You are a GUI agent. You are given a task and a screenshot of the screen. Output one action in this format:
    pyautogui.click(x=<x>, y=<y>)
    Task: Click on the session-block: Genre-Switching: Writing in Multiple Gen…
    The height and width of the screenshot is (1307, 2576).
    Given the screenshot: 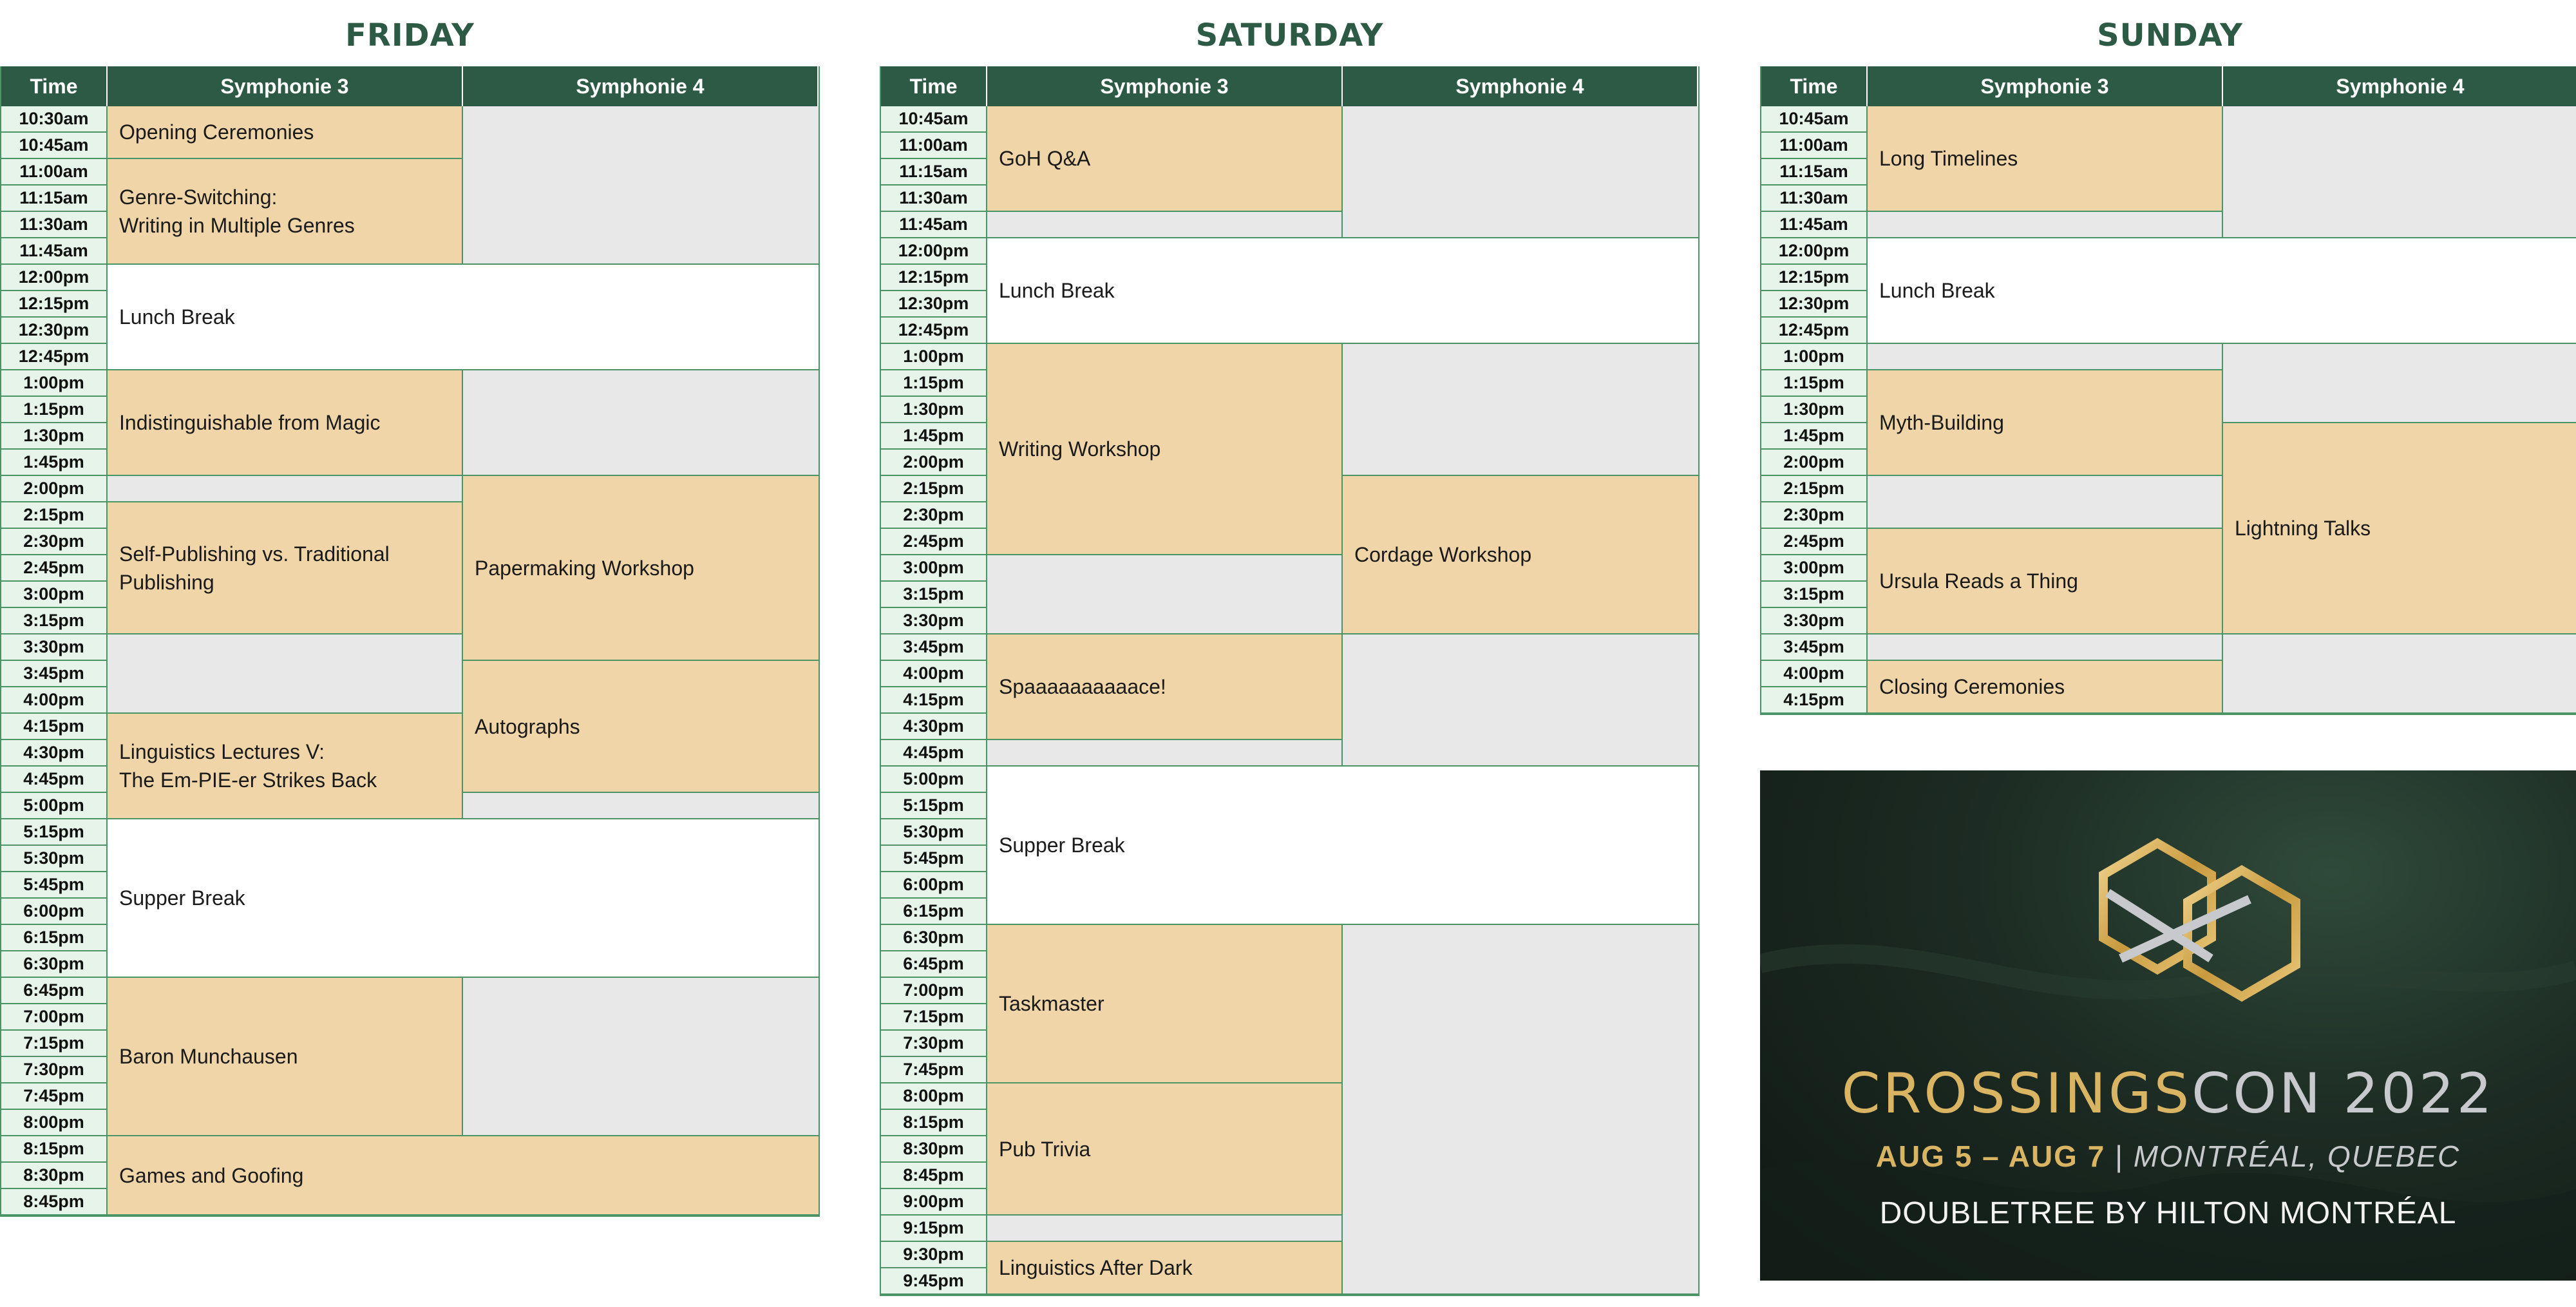 What is the action you would take?
    pyautogui.click(x=285, y=212)
    